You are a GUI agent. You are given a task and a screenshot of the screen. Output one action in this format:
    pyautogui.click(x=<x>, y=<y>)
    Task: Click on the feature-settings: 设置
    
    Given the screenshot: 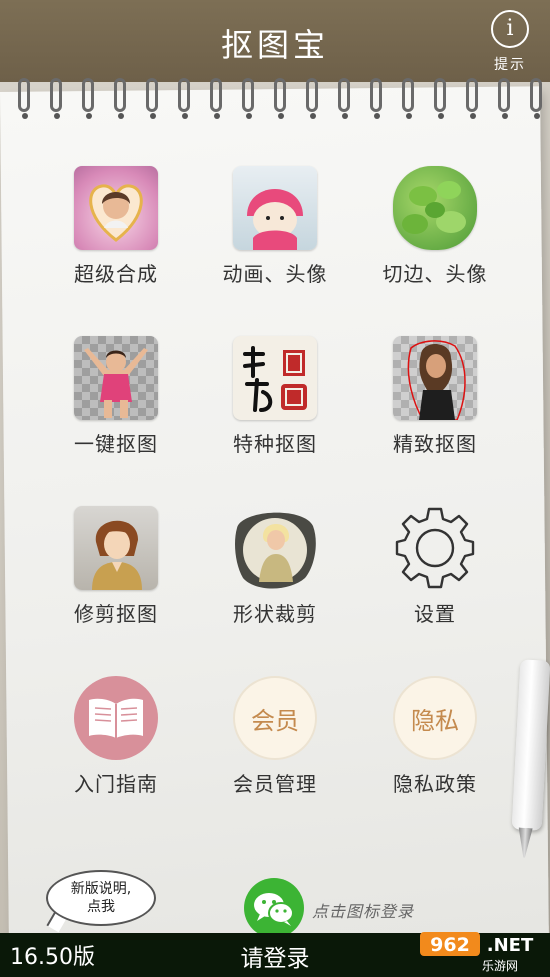 What is the action you would take?
    pyautogui.click(x=435, y=566)
    